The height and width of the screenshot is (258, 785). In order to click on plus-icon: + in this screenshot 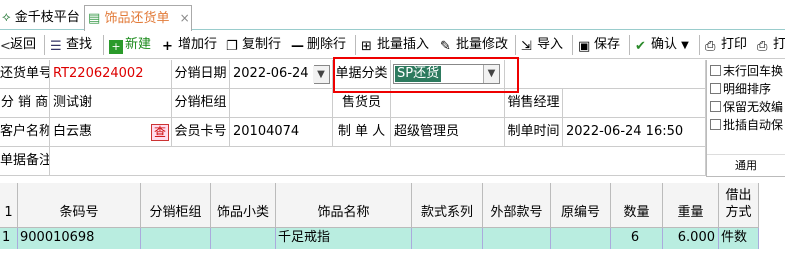, I will do `click(167, 46)`.